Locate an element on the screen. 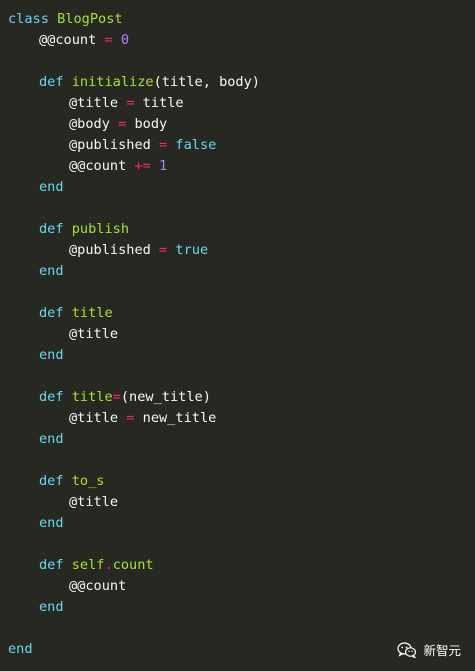 The width and height of the screenshot is (475, 671). code-line: @published = false is located at coordinates (134, 145).